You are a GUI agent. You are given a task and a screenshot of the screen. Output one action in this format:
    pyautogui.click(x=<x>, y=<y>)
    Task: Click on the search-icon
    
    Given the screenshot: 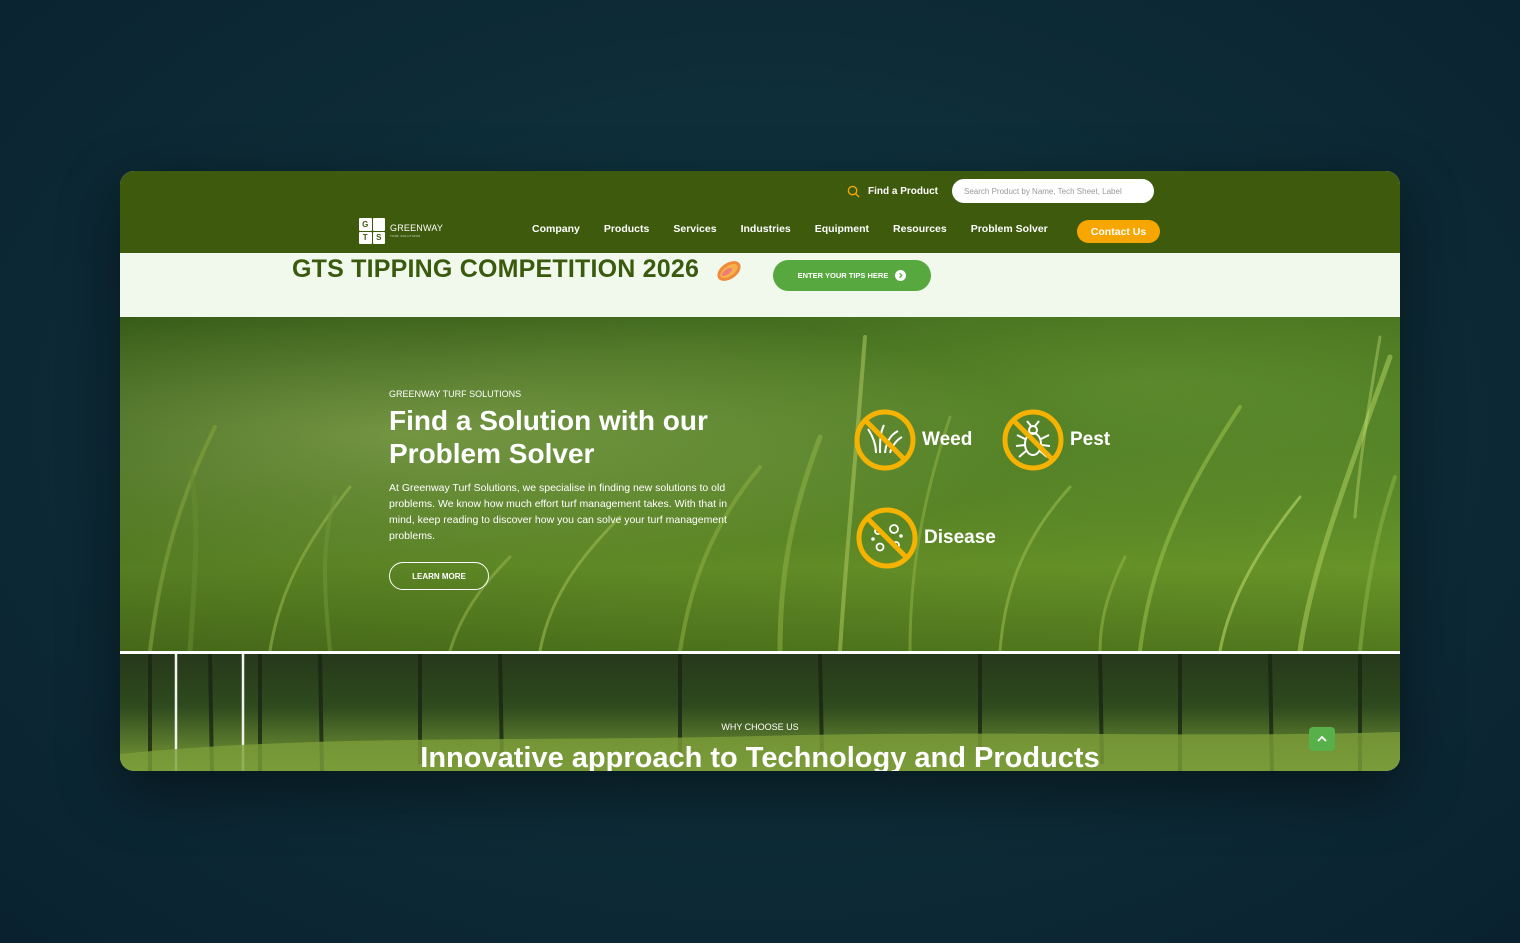 What is the action you would take?
    pyautogui.click(x=853, y=191)
    